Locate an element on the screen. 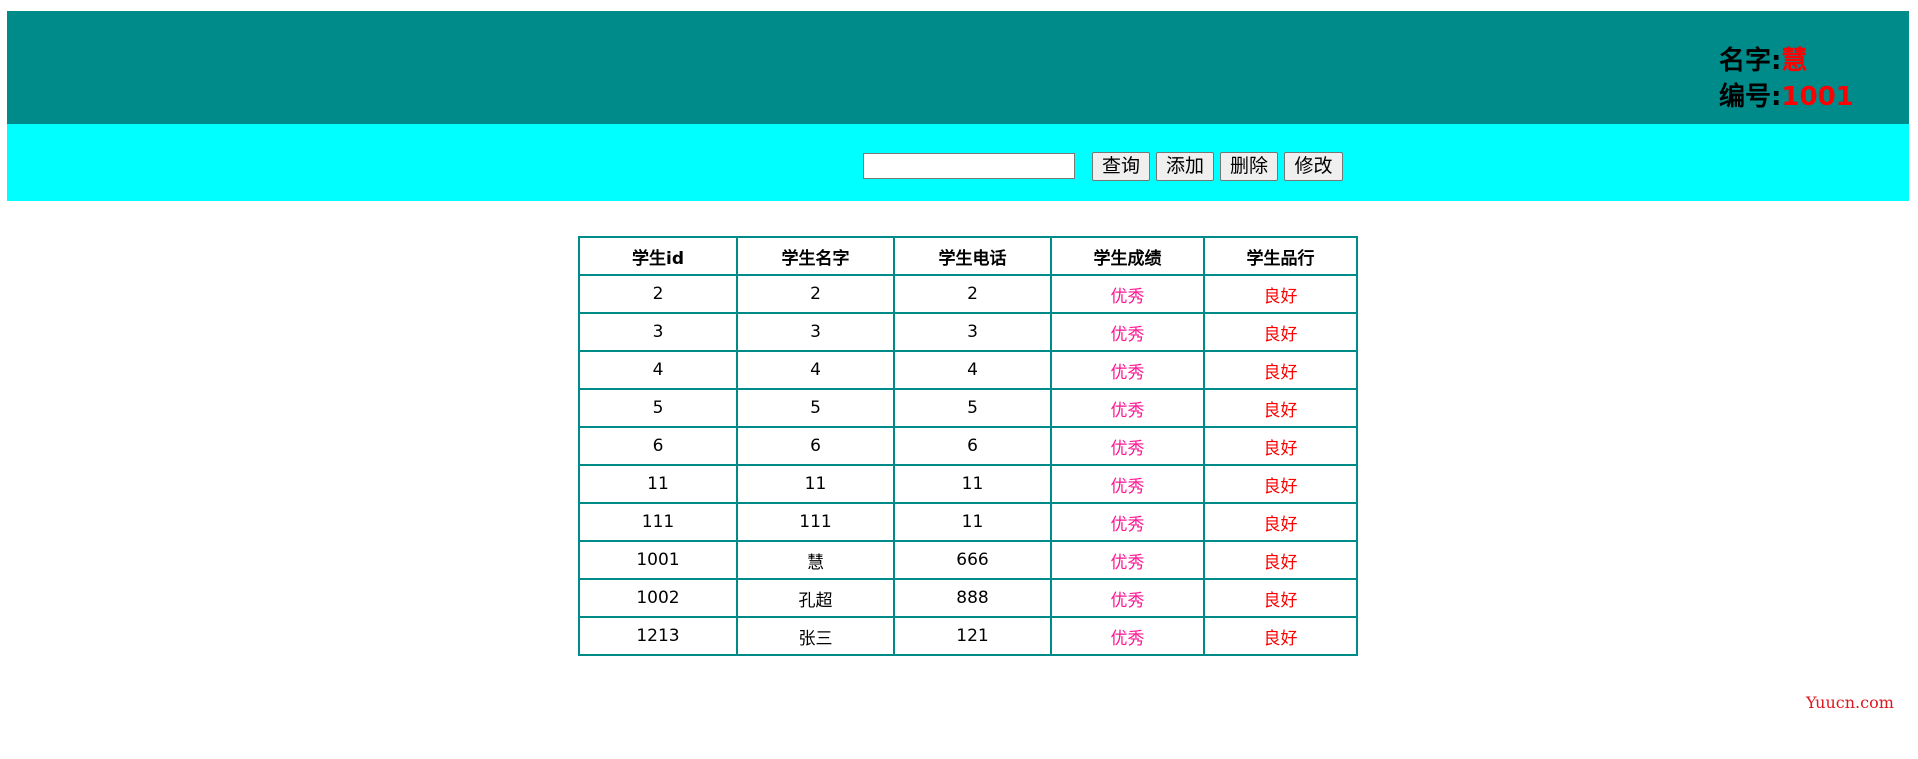 The width and height of the screenshot is (1918, 759). user-info: 名字:慧 编号:1001 is located at coordinates (1786, 79).